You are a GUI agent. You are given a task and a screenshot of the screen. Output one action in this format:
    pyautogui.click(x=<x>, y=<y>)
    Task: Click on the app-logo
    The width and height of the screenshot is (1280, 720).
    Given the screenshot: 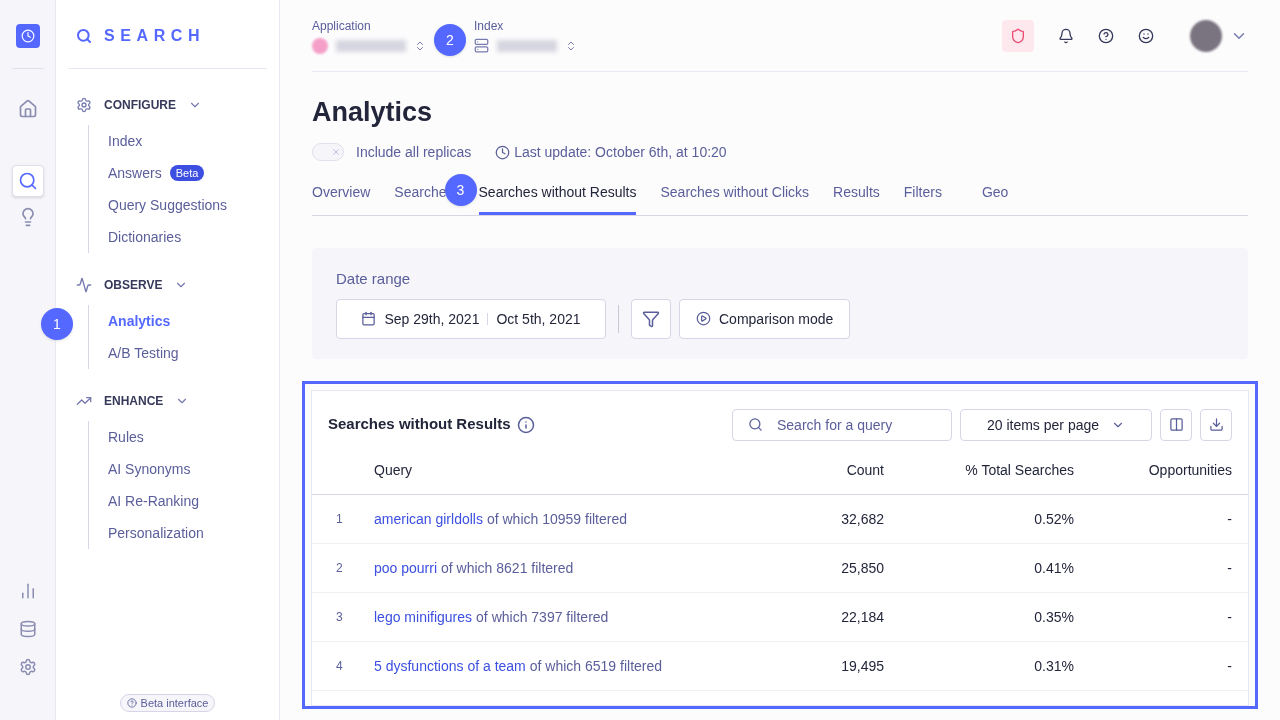 What is the action you would take?
    pyautogui.click(x=27, y=36)
    